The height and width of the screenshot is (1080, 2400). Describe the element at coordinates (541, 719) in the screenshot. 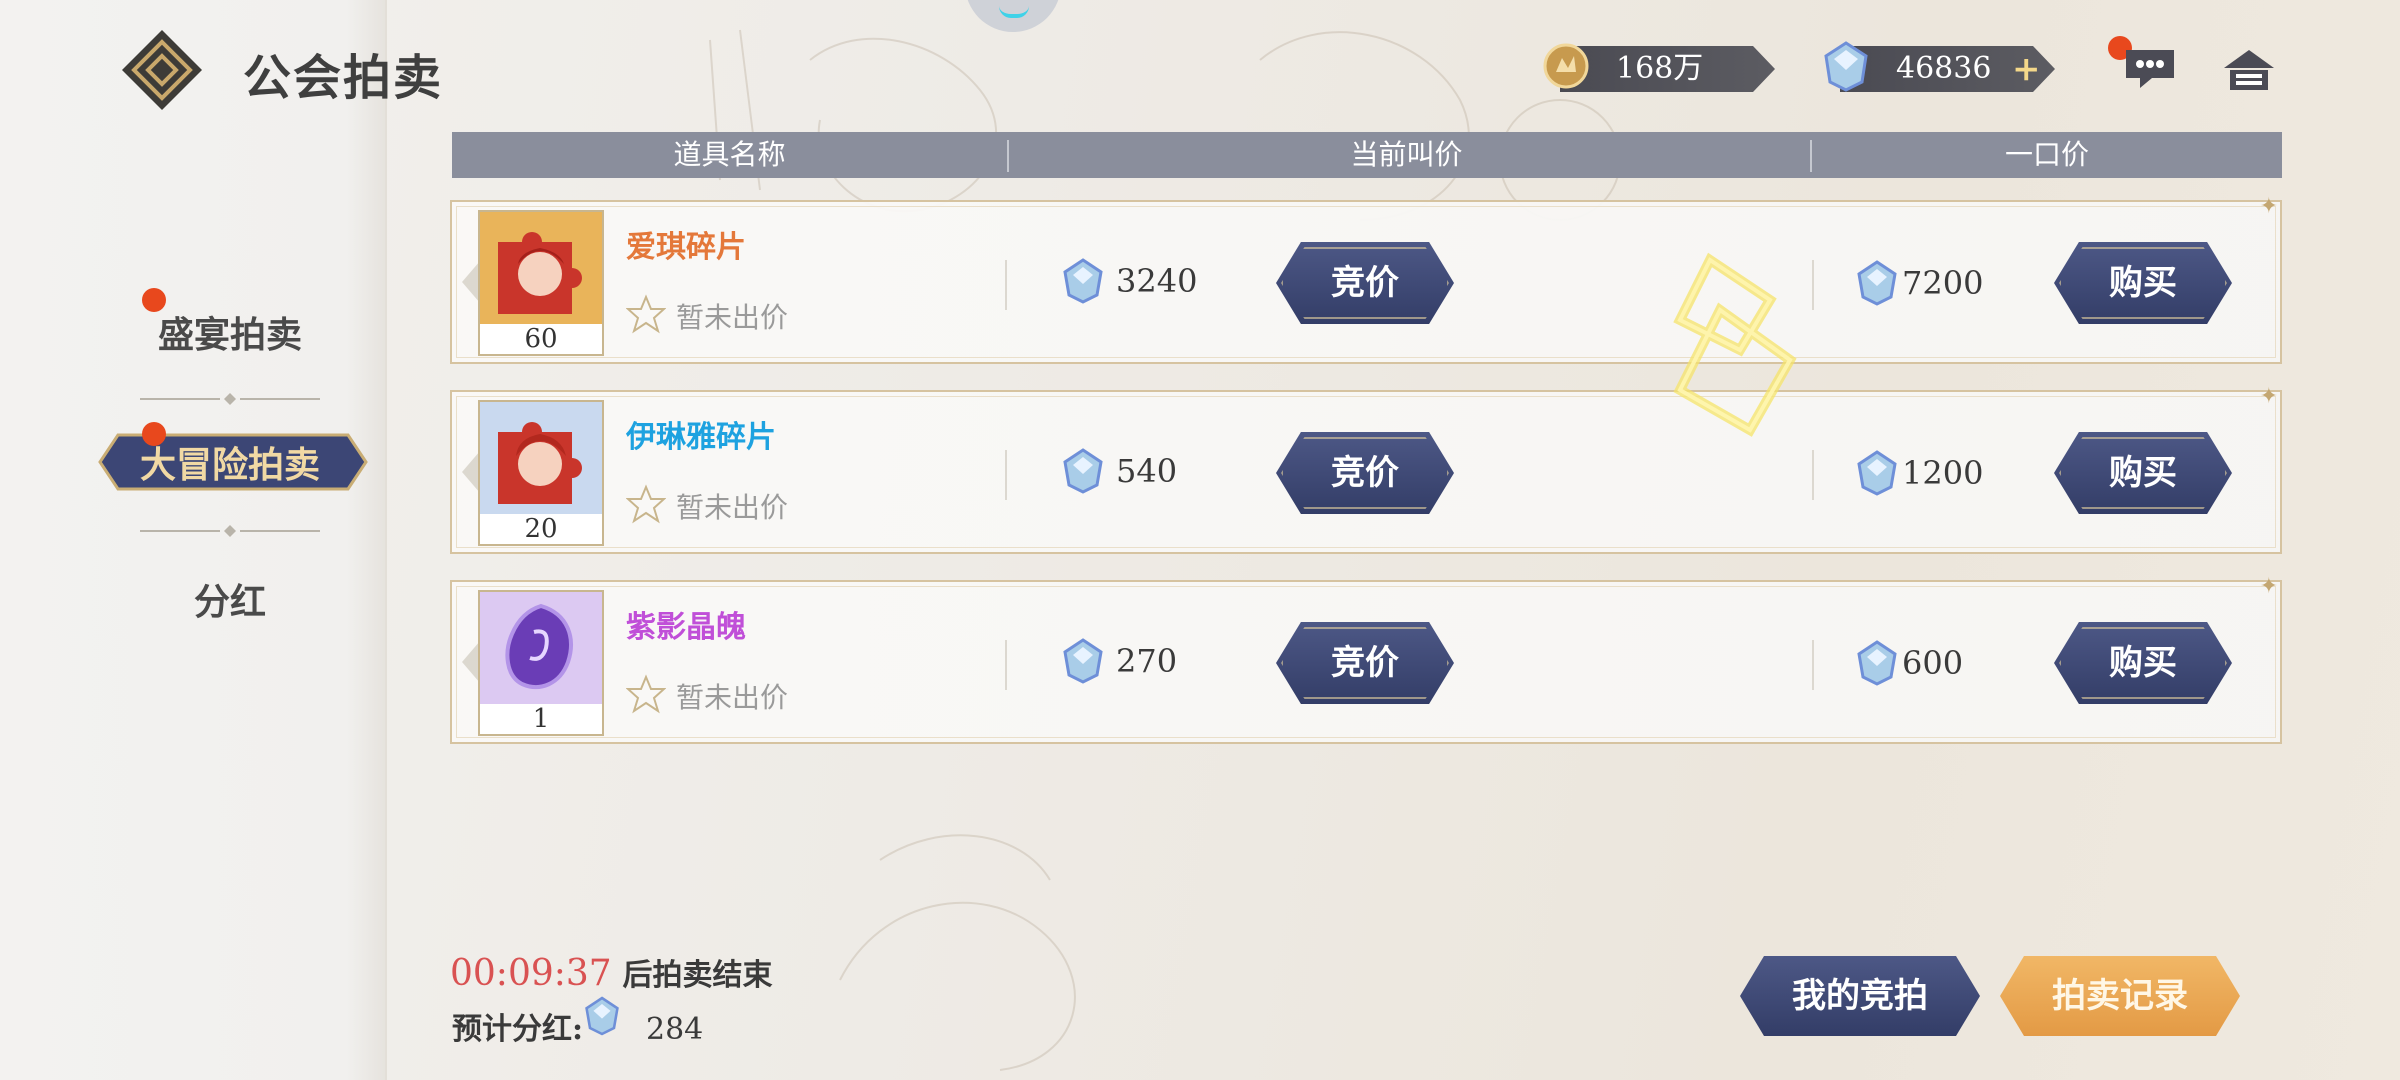

I see `item-quantity: 1` at that location.